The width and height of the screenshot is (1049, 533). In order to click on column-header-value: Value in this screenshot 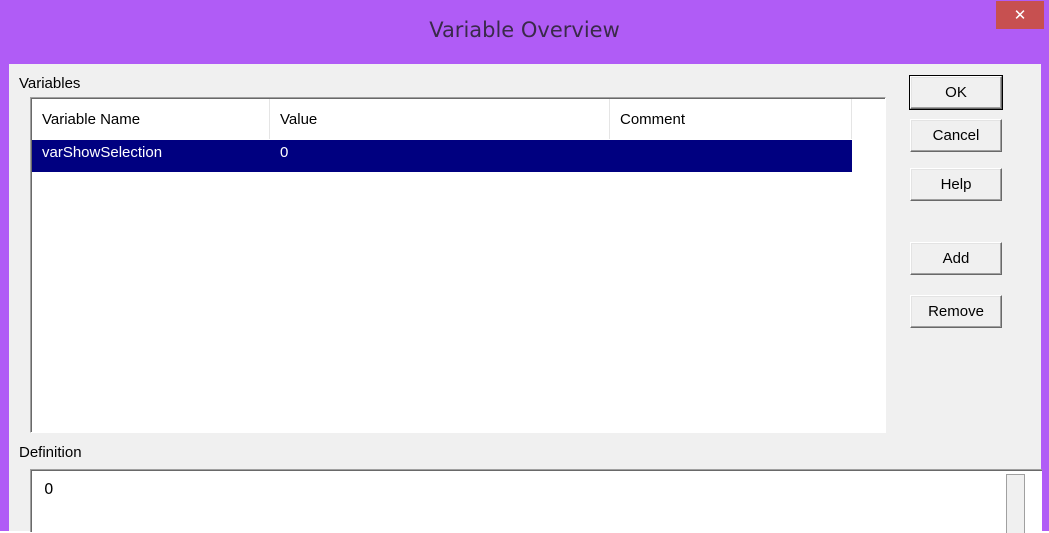, I will do `click(440, 119)`.